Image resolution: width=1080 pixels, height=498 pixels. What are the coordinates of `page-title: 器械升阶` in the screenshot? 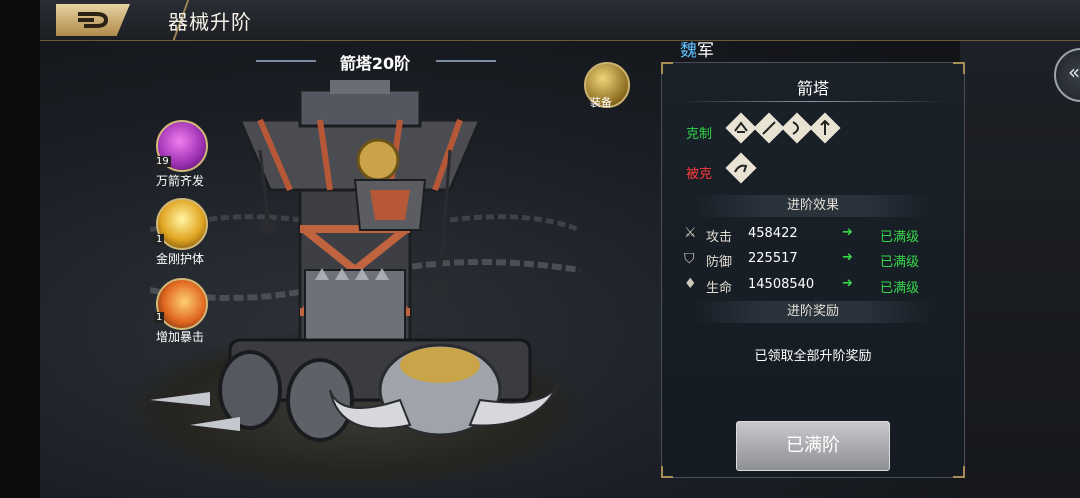 It's located at (210, 22).